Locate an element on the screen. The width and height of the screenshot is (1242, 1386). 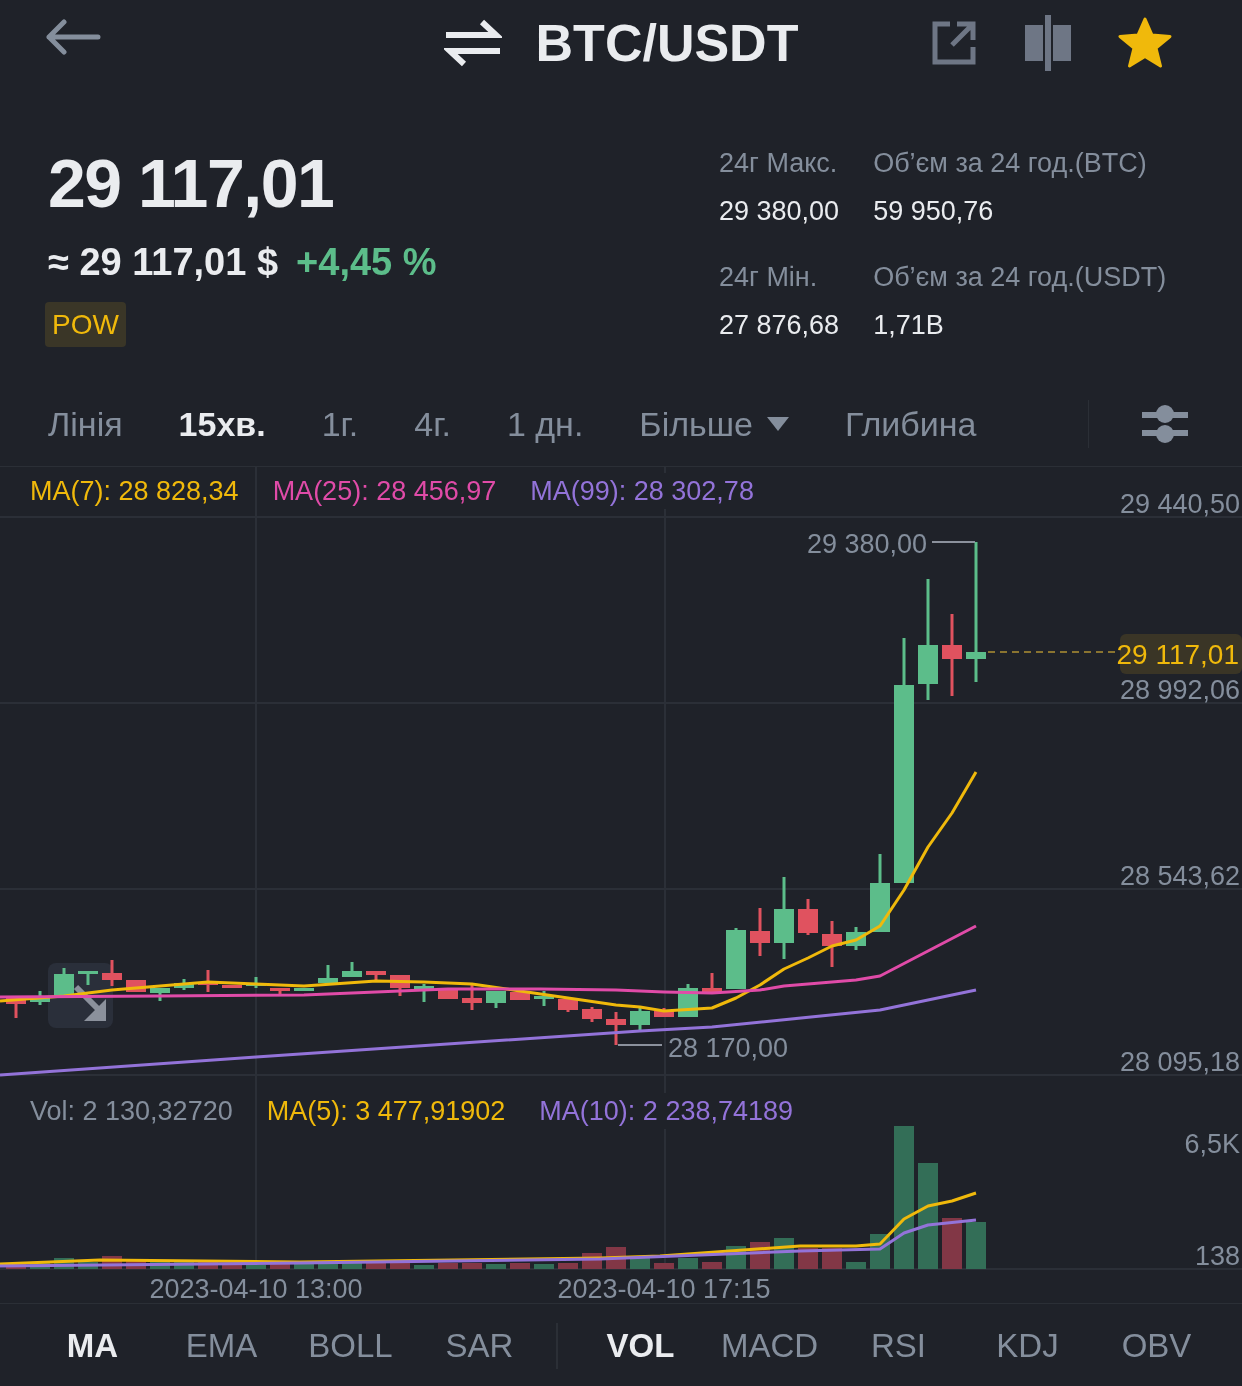
indicator-tab: RSI is located at coordinates (898, 1345).